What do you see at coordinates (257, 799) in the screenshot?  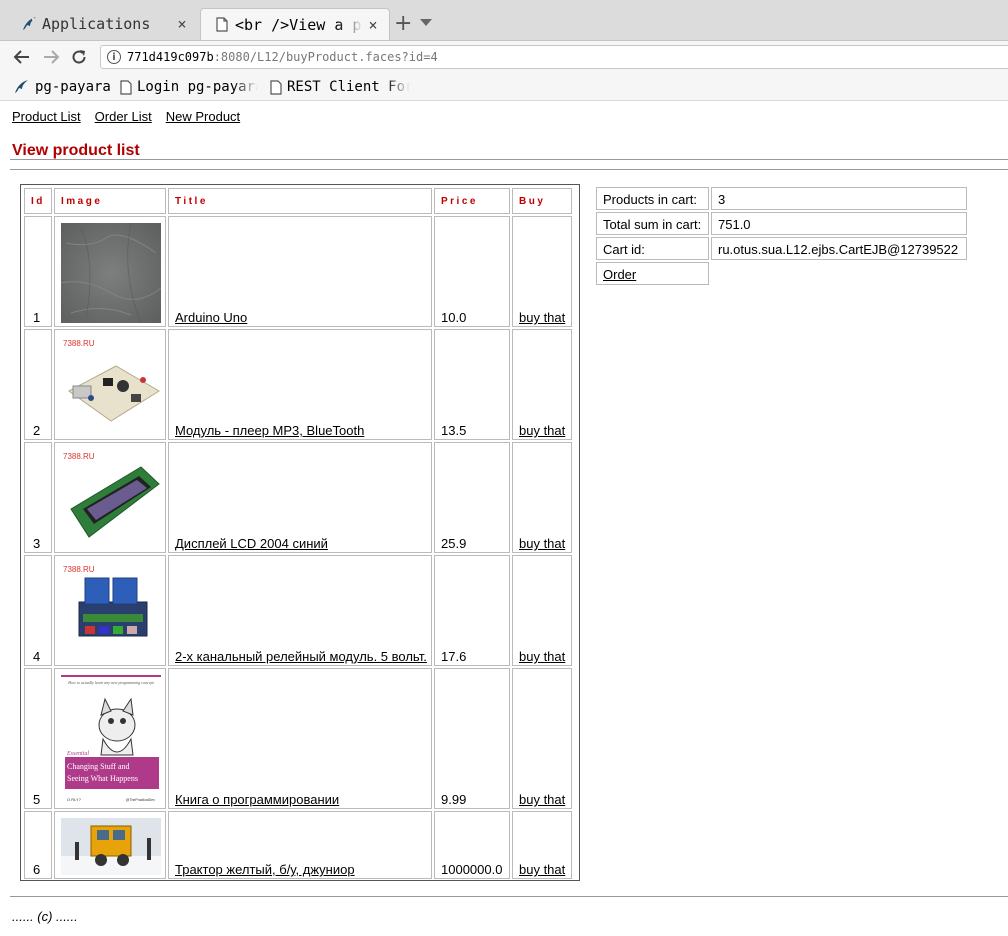 I see `product-title-link: Книга о программировании` at bounding box center [257, 799].